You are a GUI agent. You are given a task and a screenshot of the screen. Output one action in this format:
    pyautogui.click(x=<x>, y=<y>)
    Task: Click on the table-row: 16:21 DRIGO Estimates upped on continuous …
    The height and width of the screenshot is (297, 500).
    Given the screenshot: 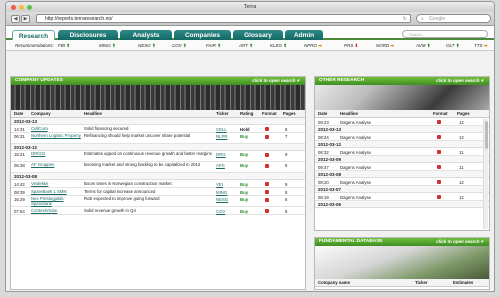 What is the action you would take?
    pyautogui.click(x=158, y=156)
    